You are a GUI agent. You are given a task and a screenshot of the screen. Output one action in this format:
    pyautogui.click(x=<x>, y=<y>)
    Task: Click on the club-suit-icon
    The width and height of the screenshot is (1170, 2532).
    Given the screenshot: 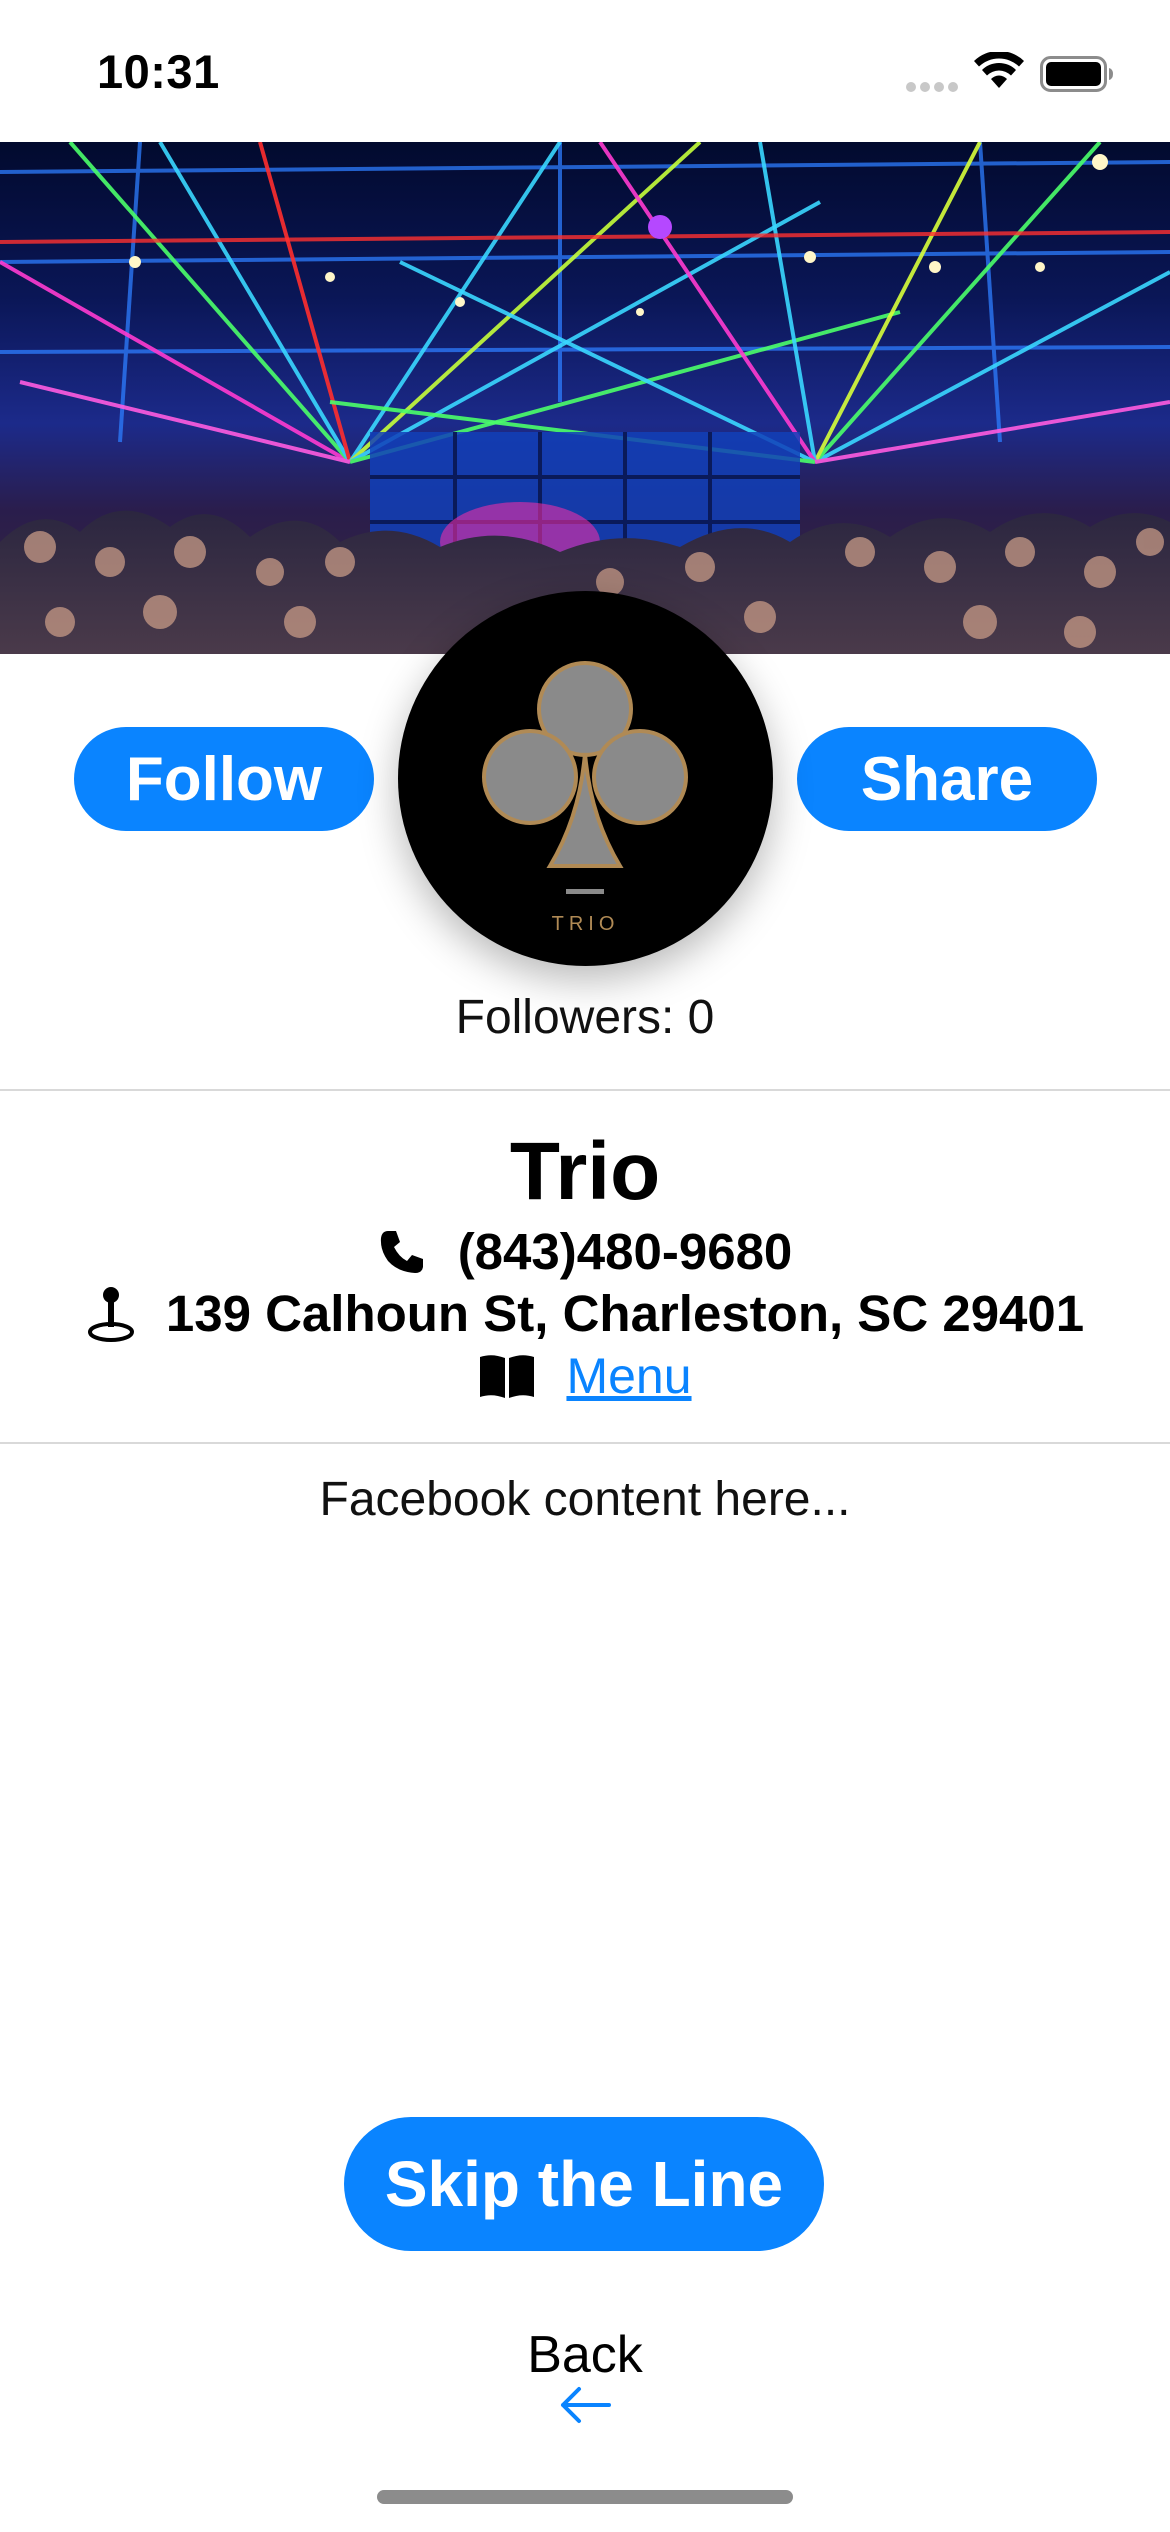 What is the action you would take?
    pyautogui.click(x=585, y=777)
    